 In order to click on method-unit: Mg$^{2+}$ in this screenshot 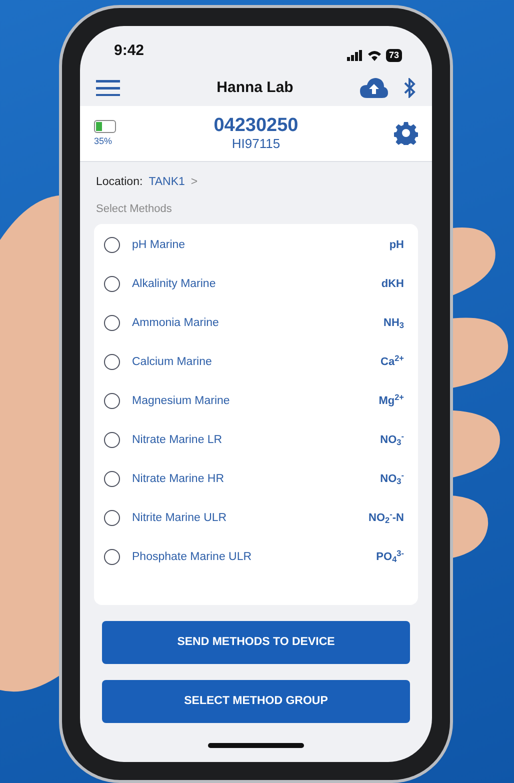, I will do `click(391, 401)`.